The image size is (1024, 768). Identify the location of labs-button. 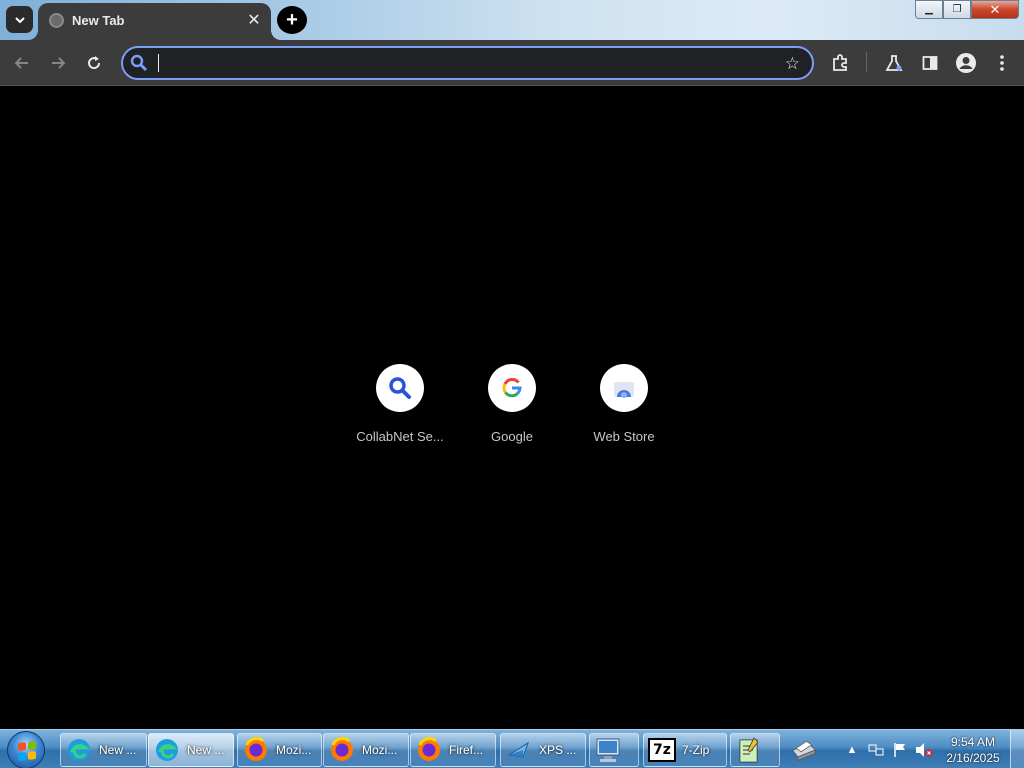
(894, 63).